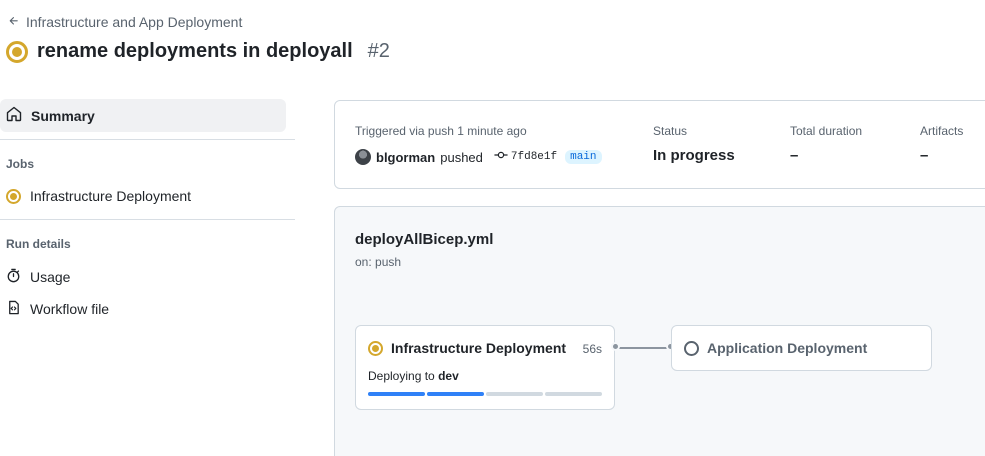  What do you see at coordinates (63, 115) in the screenshot?
I see `sidebar-item-summary-label: Summary` at bounding box center [63, 115].